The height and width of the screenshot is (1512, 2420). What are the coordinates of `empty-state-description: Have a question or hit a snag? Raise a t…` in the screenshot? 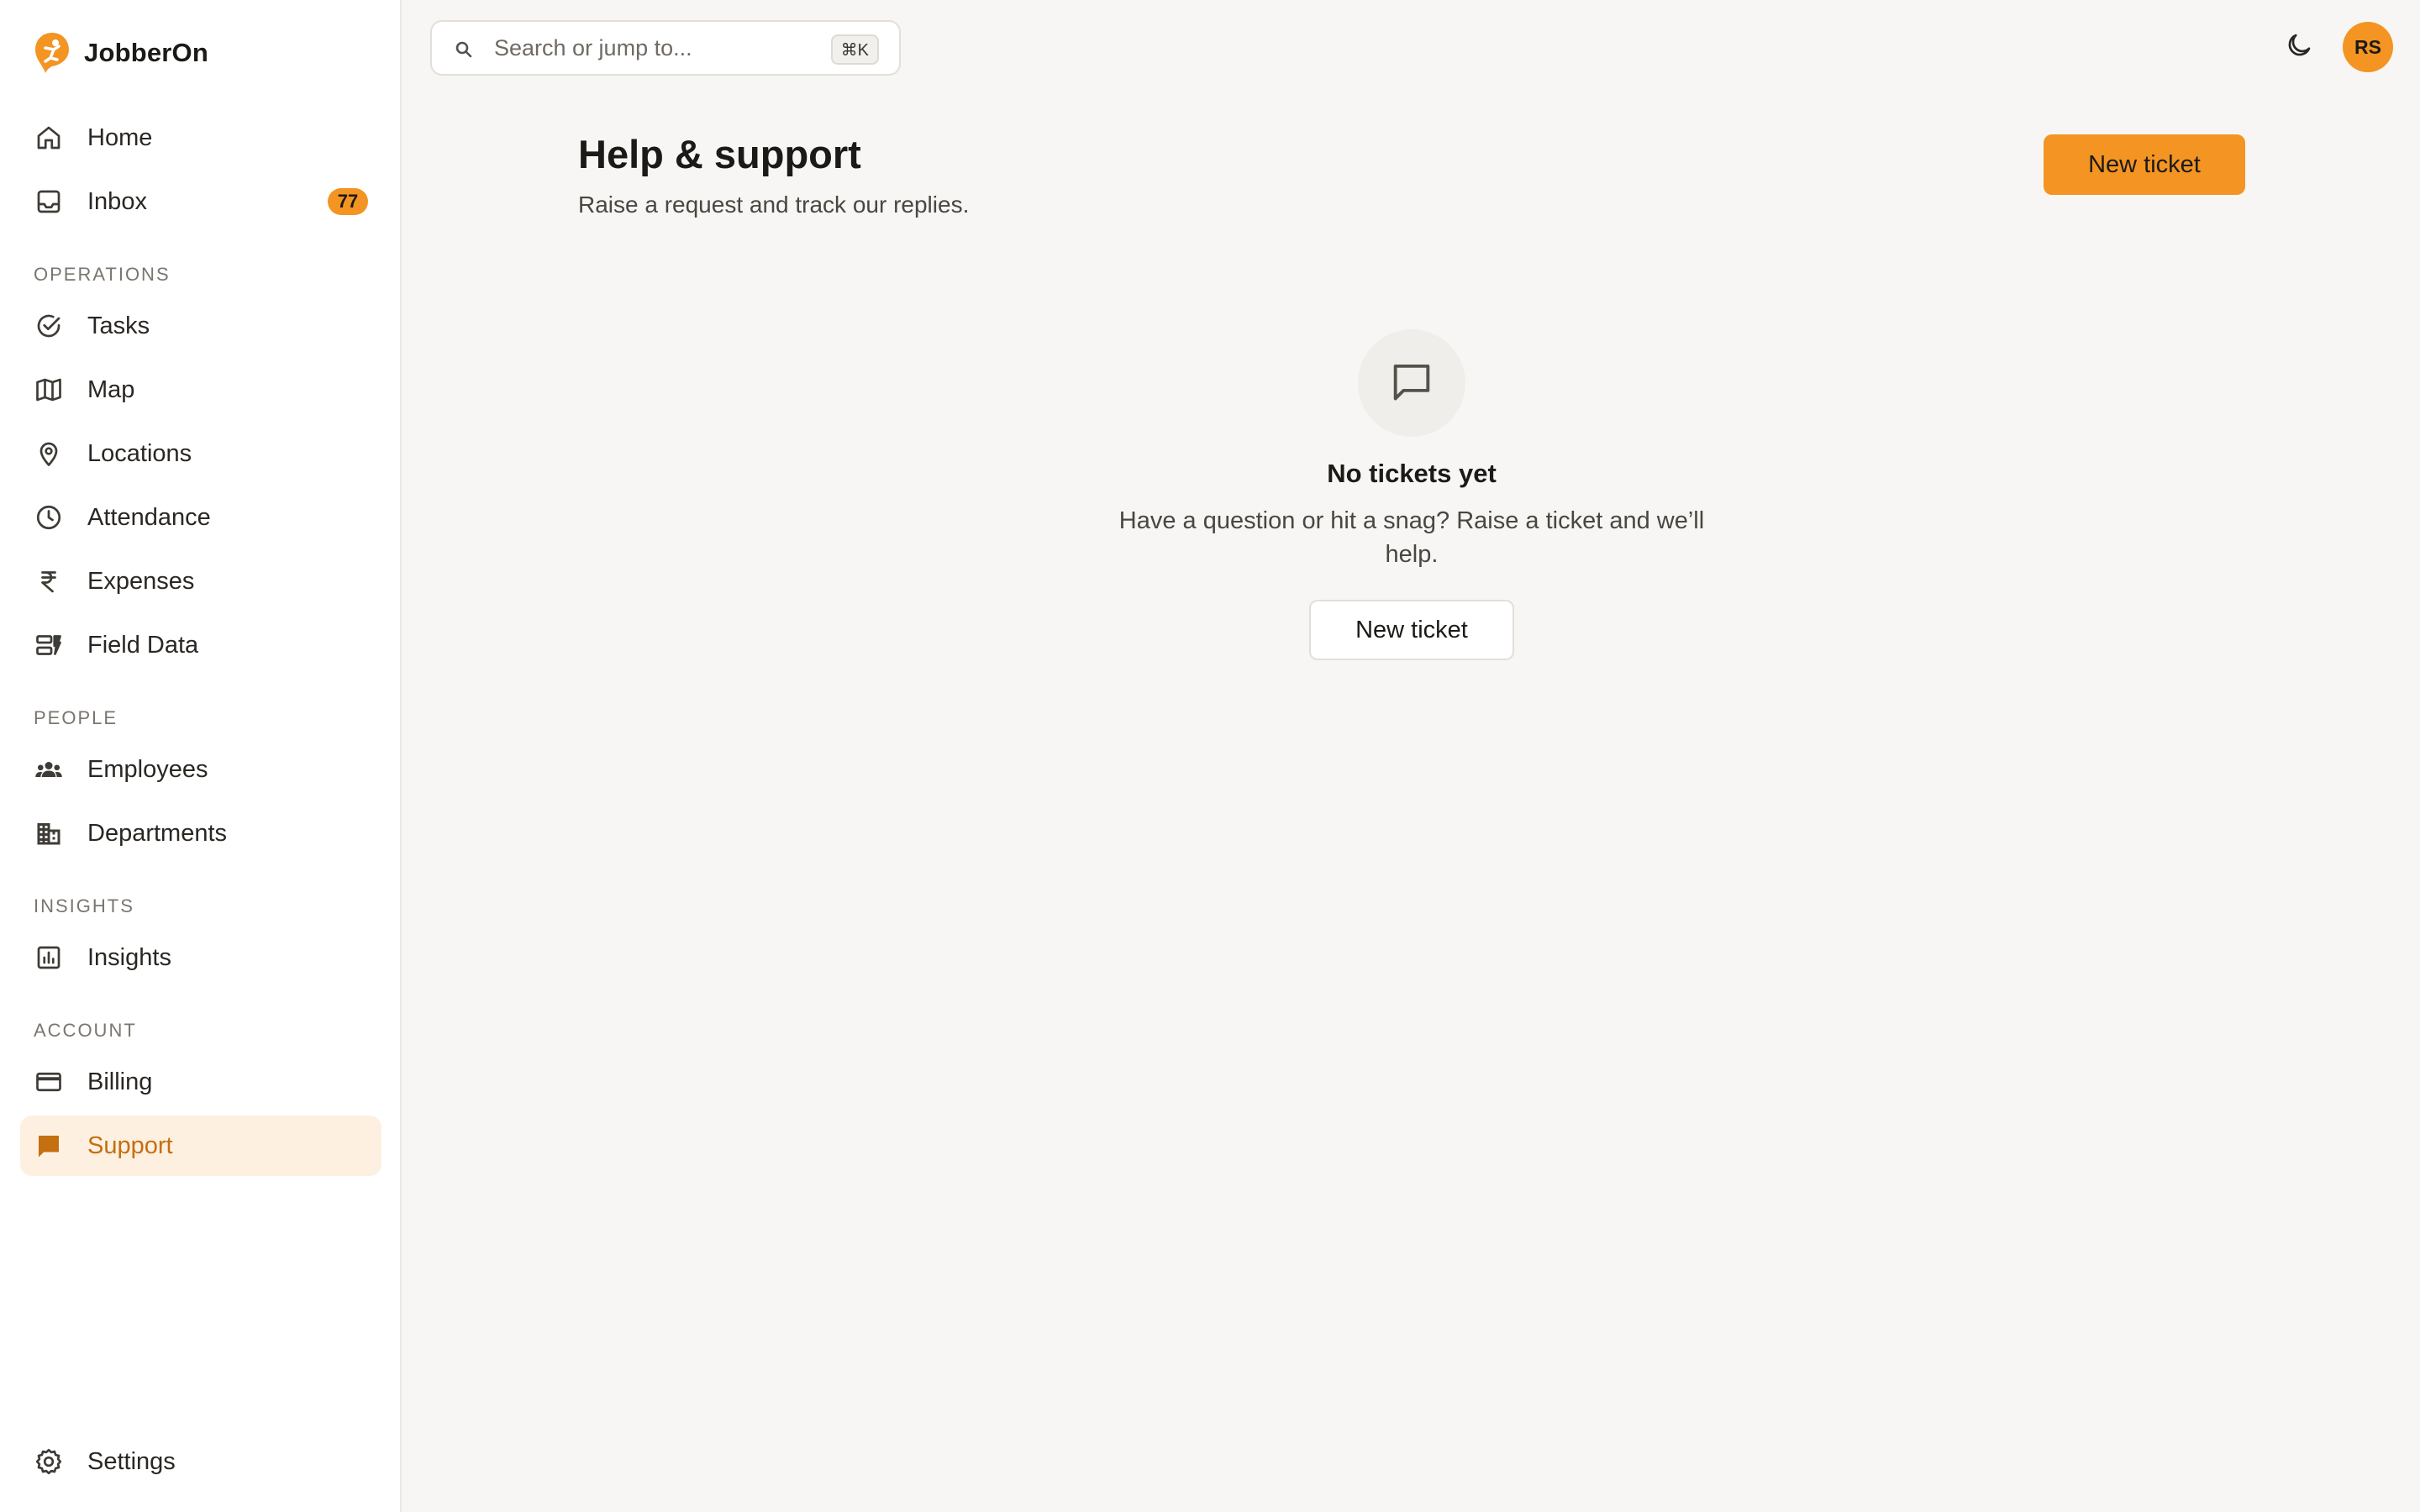 It's located at (1411, 537).